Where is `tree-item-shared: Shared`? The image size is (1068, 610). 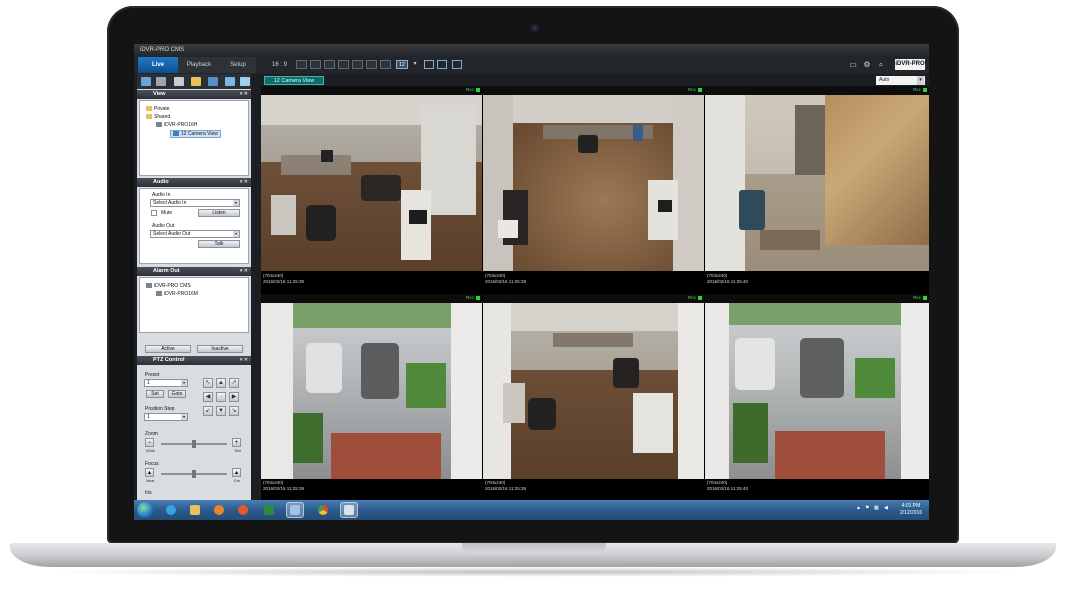 tree-item-shared: Shared is located at coordinates (158, 117).